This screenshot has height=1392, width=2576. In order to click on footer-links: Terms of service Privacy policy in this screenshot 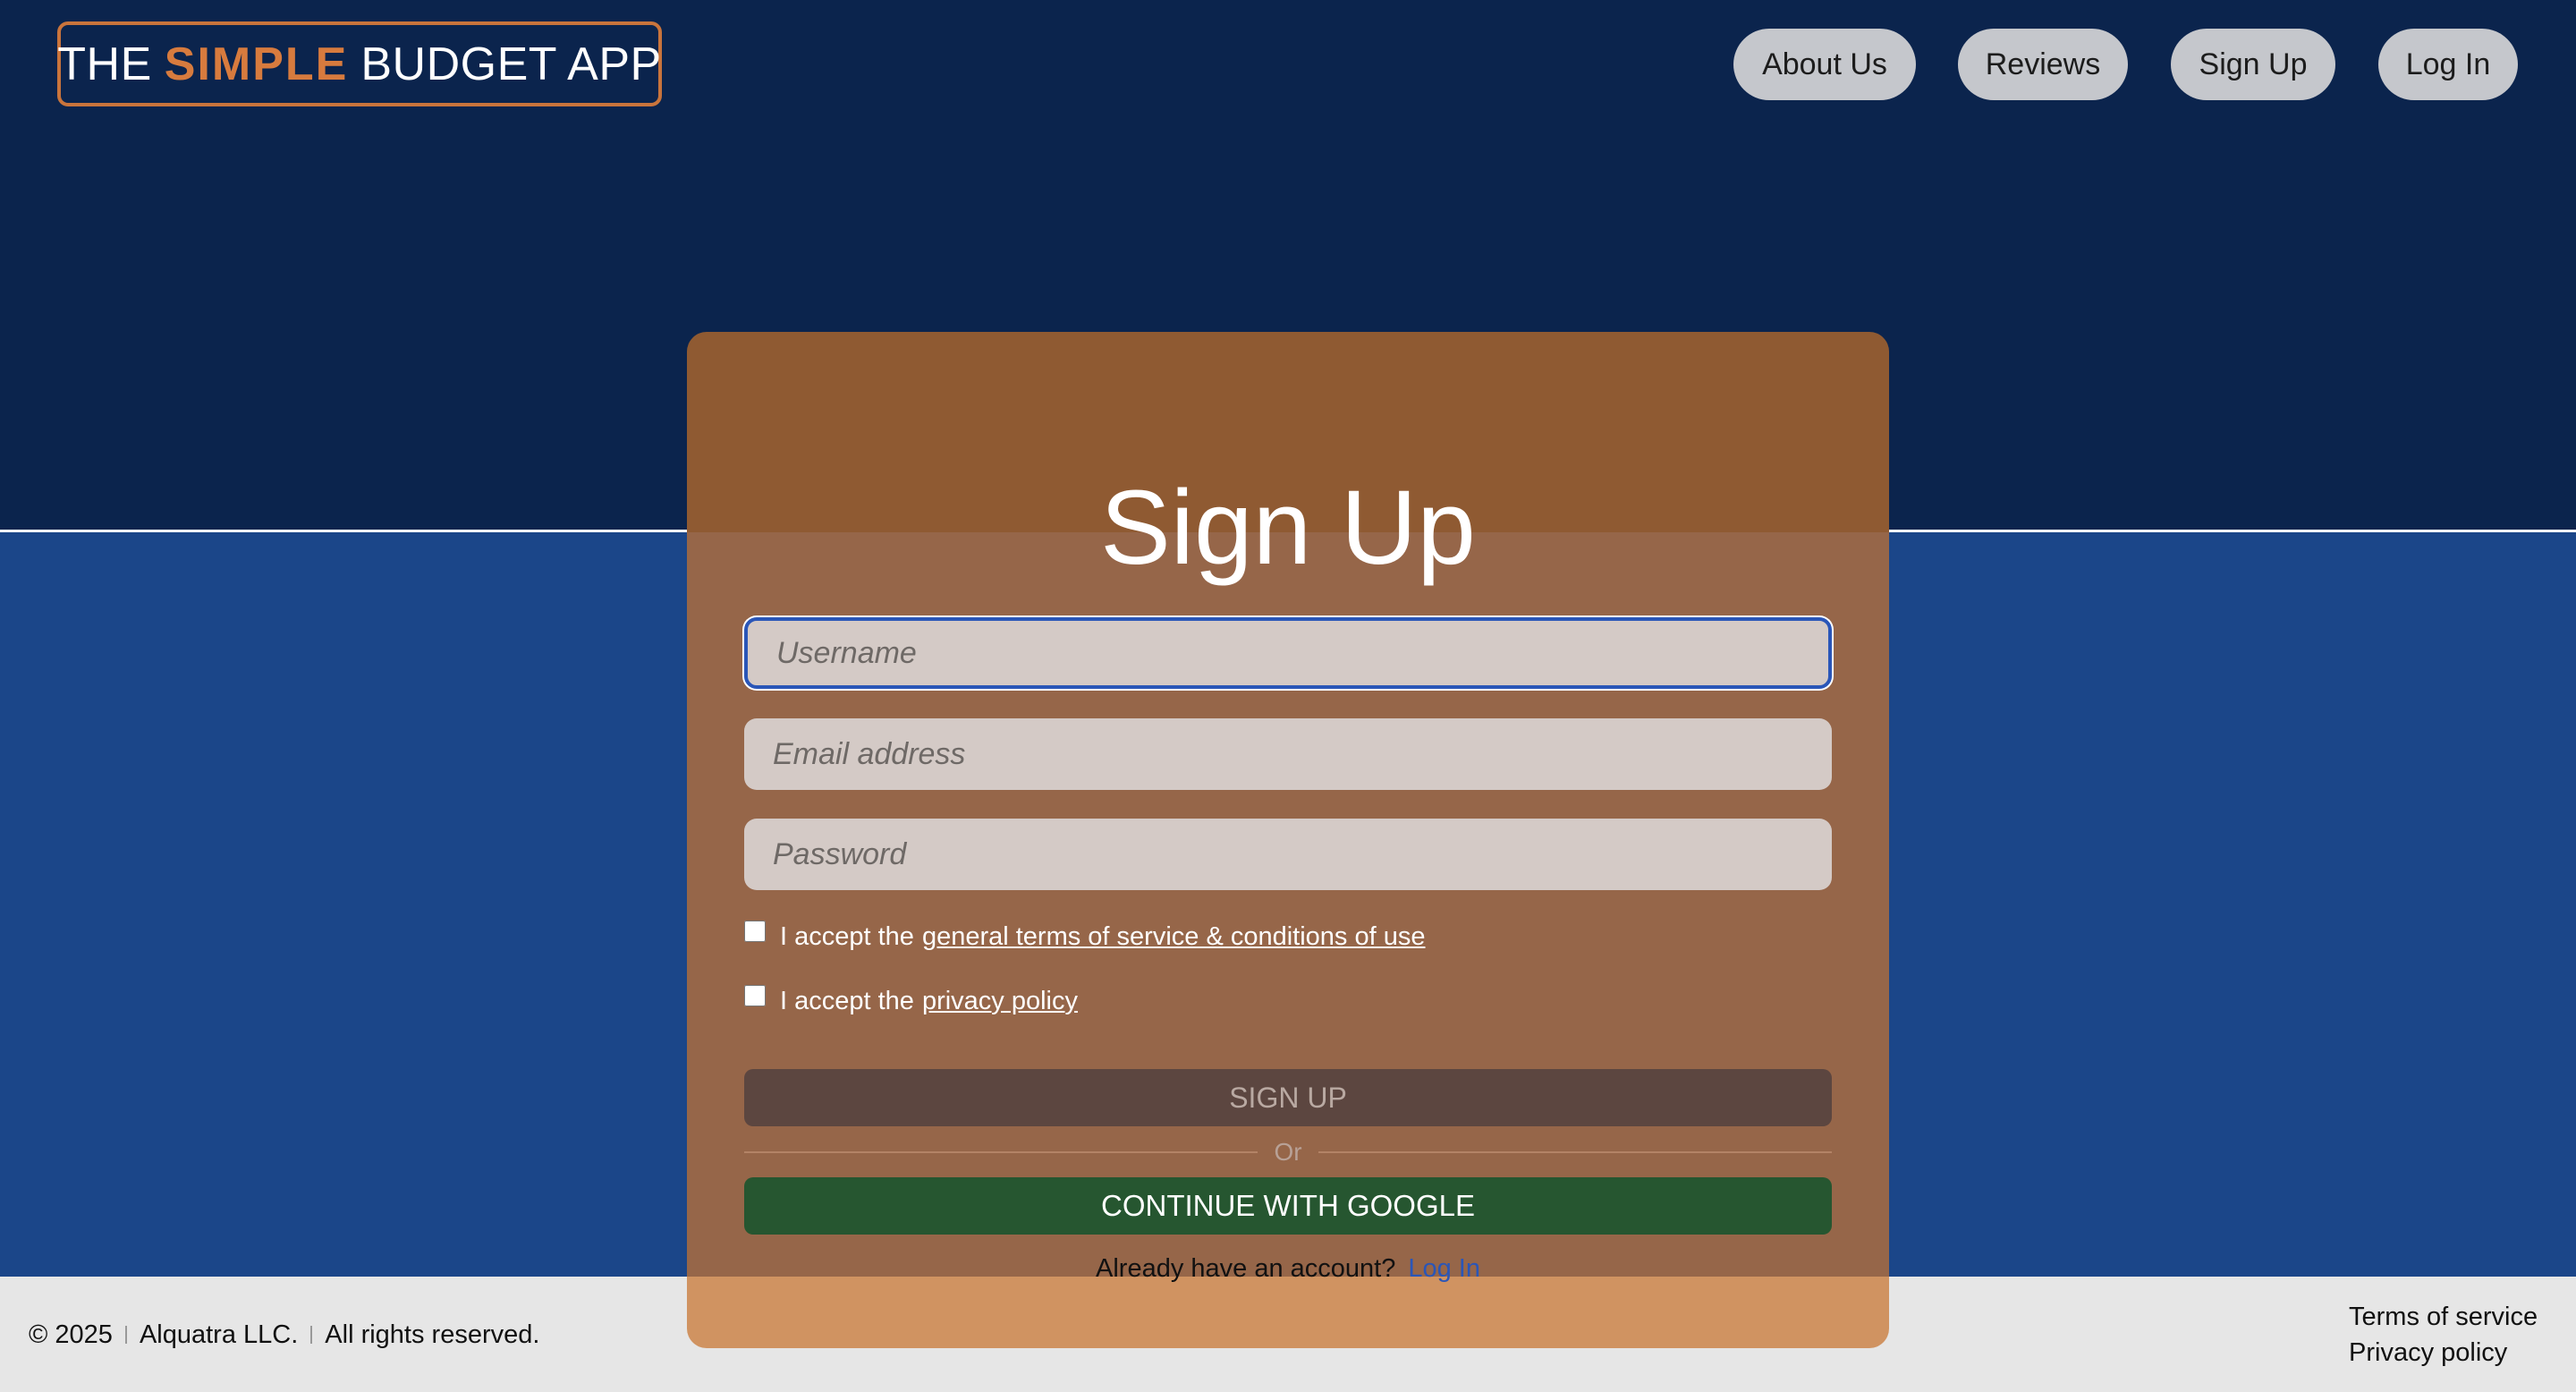, I will do `click(2443, 1335)`.